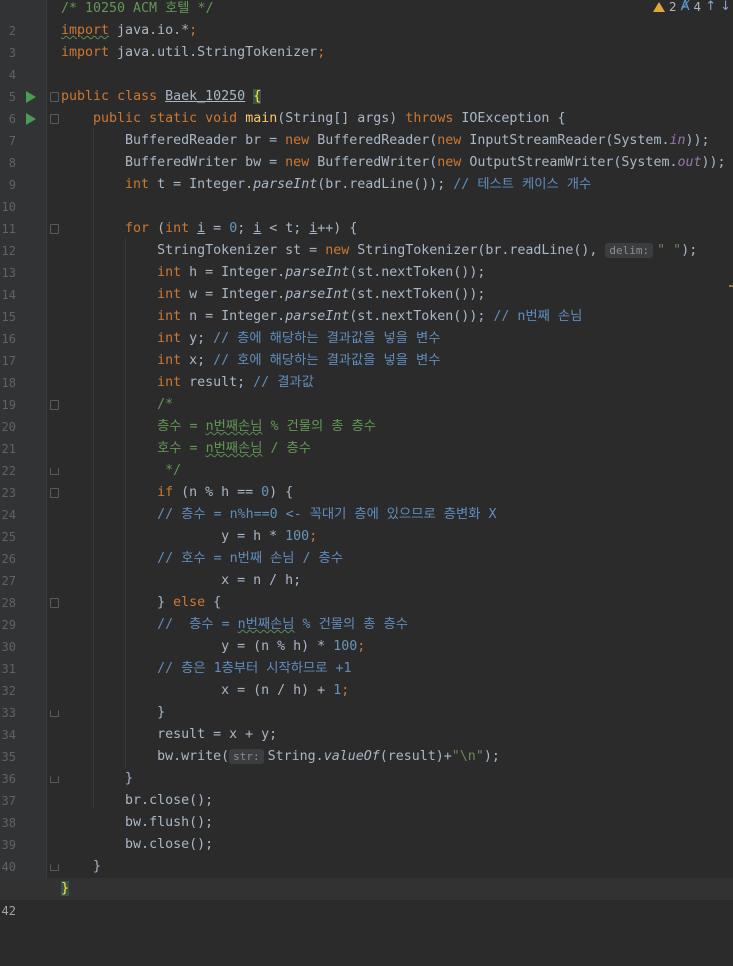 Image resolution: width=733 pixels, height=966 pixels. Describe the element at coordinates (417, 272) in the screenshot. I see `statement: (st.nextToken());` at that location.